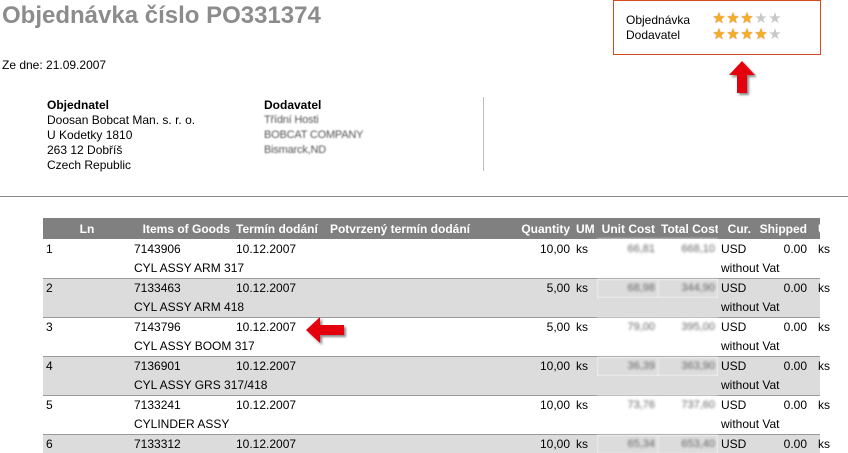 This screenshot has width=848, height=453. What do you see at coordinates (424, 385) in the screenshot?
I see `cell-item-description: CYL ASSY GRS 317/418` at bounding box center [424, 385].